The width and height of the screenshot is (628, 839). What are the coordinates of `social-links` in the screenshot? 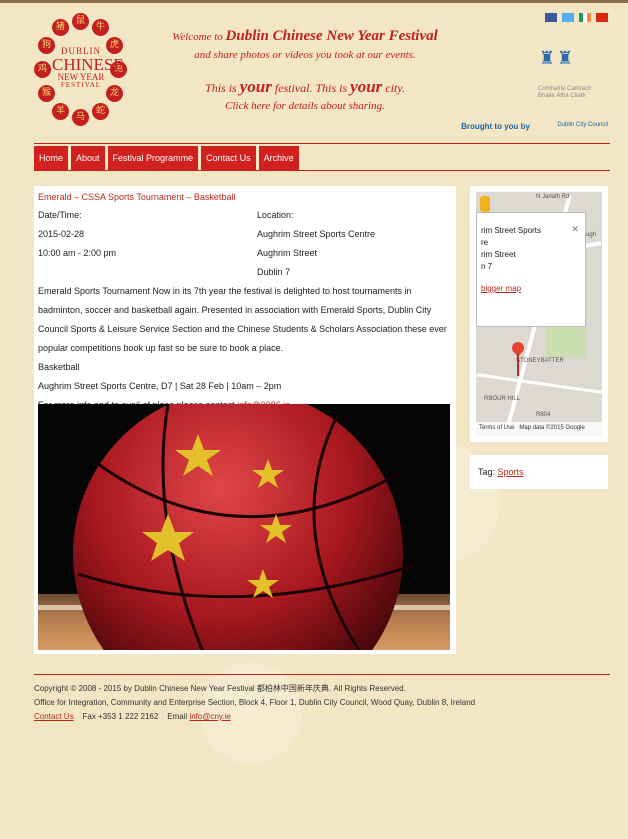 It's located at (576, 17).